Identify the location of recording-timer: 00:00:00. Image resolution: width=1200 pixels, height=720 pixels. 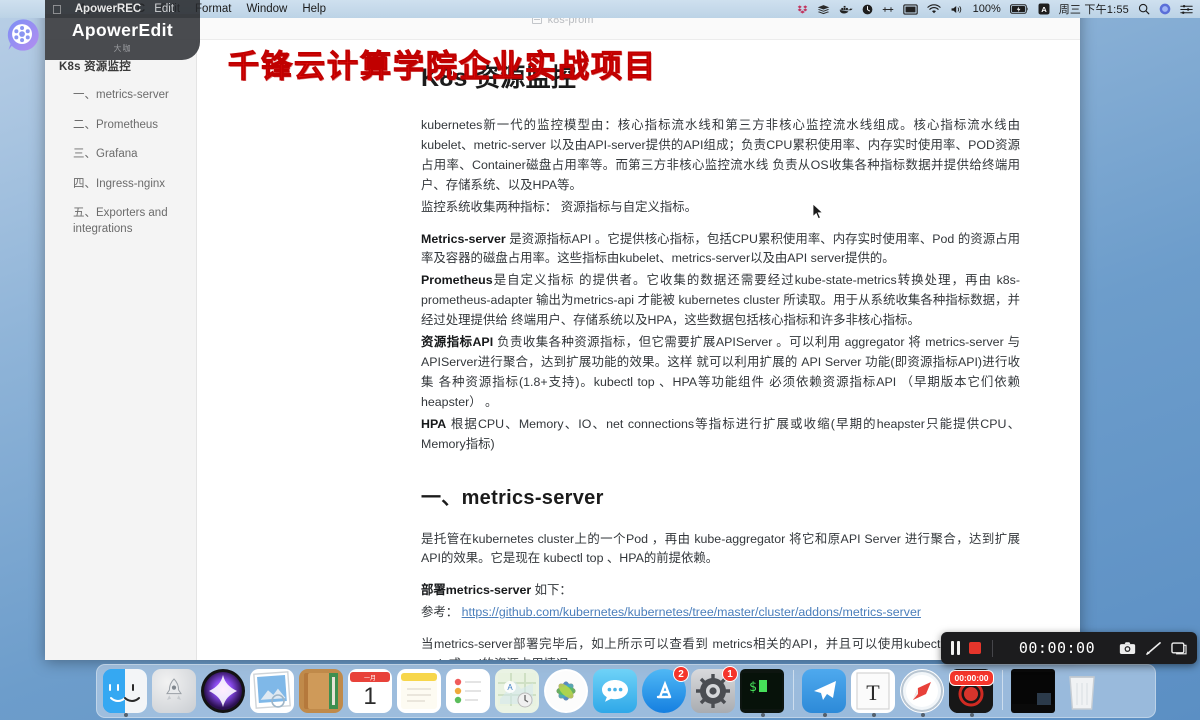
(1057, 648).